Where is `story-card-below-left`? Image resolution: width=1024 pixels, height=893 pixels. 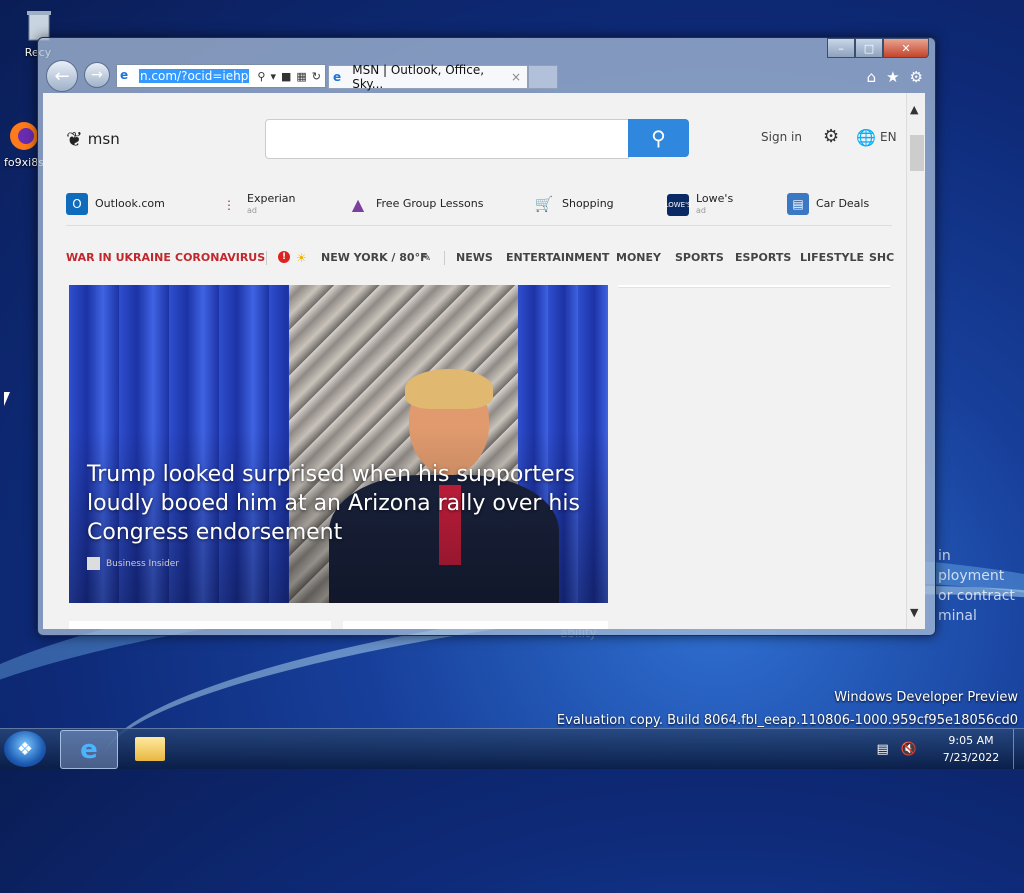 story-card-below-left is located at coordinates (200, 625).